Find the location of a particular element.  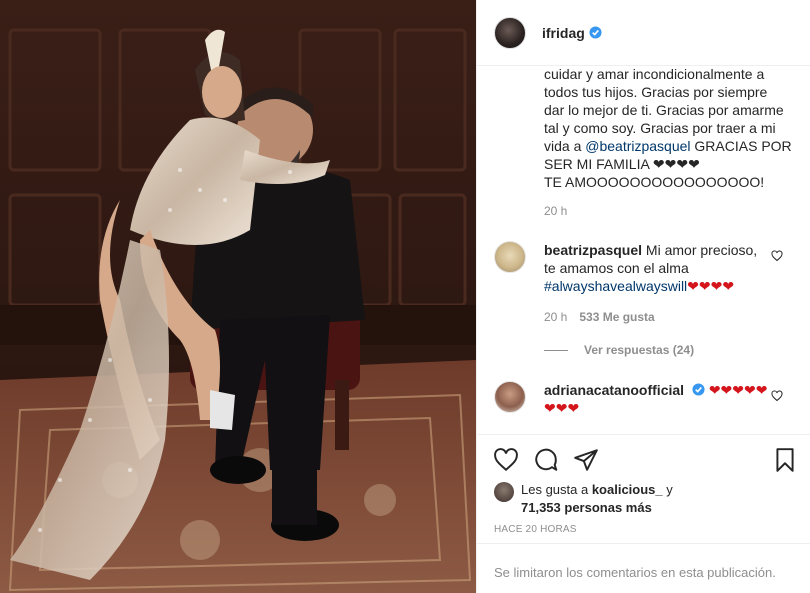

author-username: ifridag is located at coordinates (572, 33).